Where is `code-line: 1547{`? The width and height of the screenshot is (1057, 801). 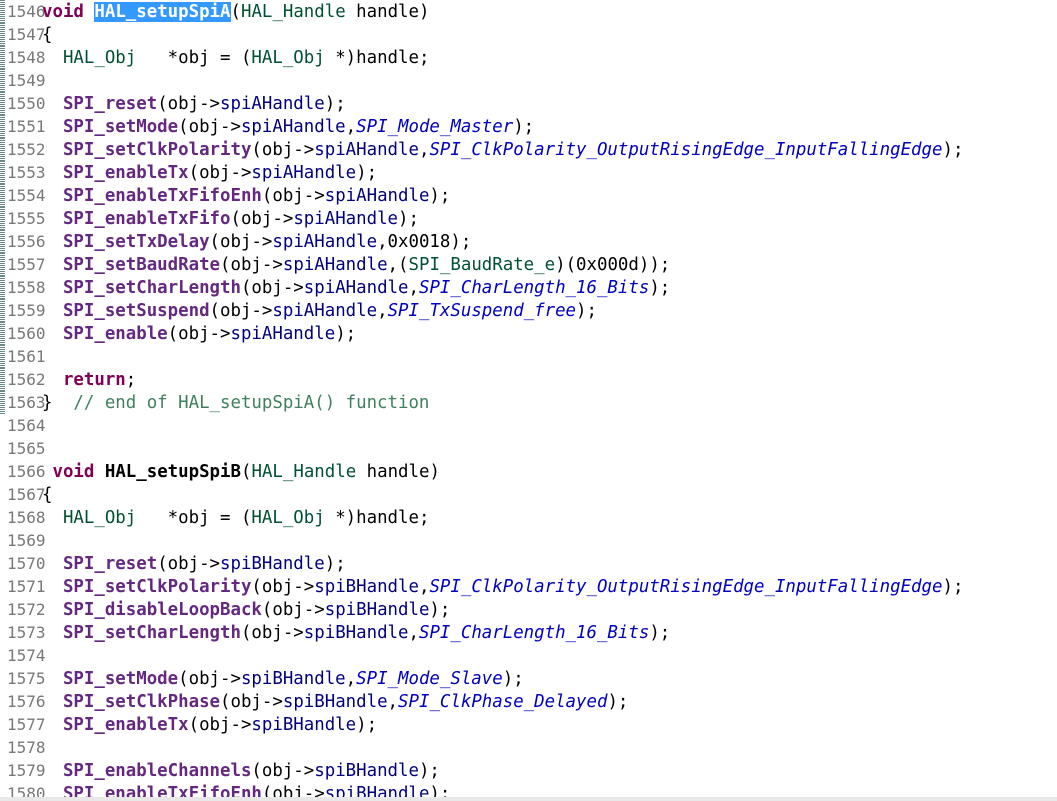 code-line: 1547{ is located at coordinates (528, 34).